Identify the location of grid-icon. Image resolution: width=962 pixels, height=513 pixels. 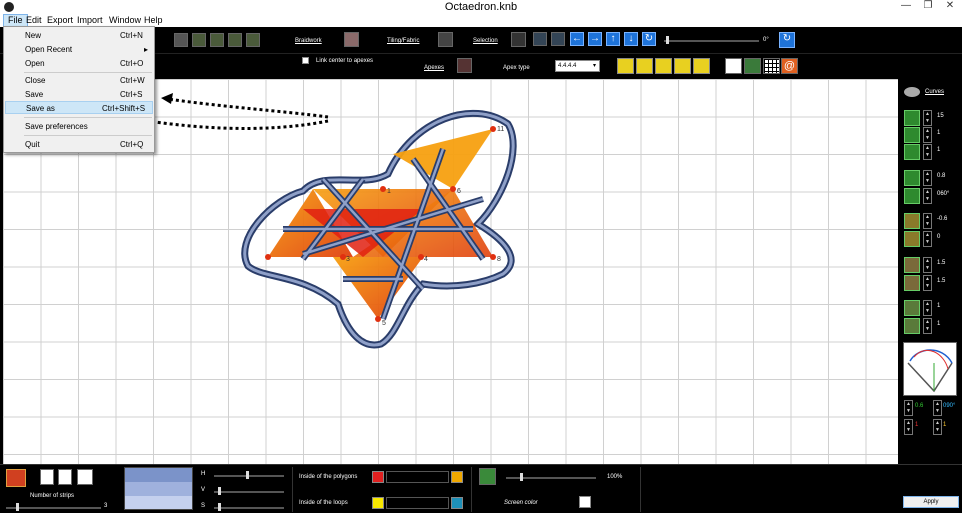
(445, 39).